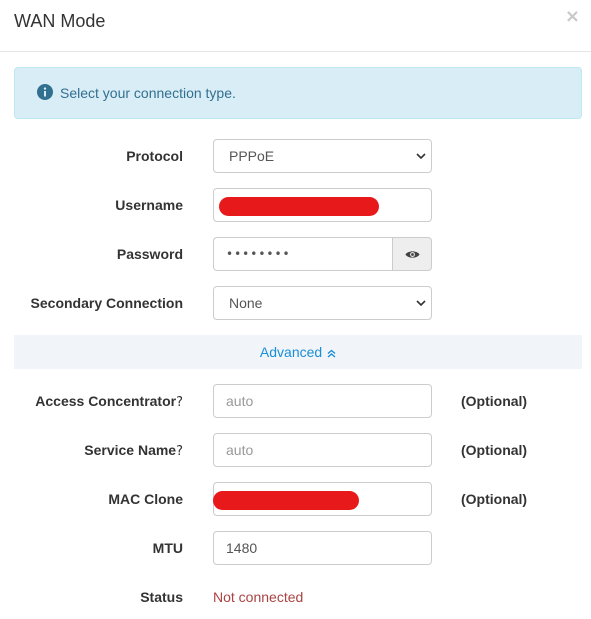 This screenshot has width=591, height=619. I want to click on close-icon: ×, so click(572, 17).